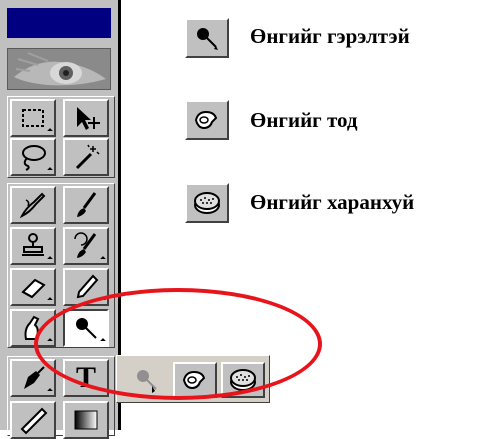 Image resolution: width=488 pixels, height=439 pixels. I want to click on measure-tool, so click(33, 420).